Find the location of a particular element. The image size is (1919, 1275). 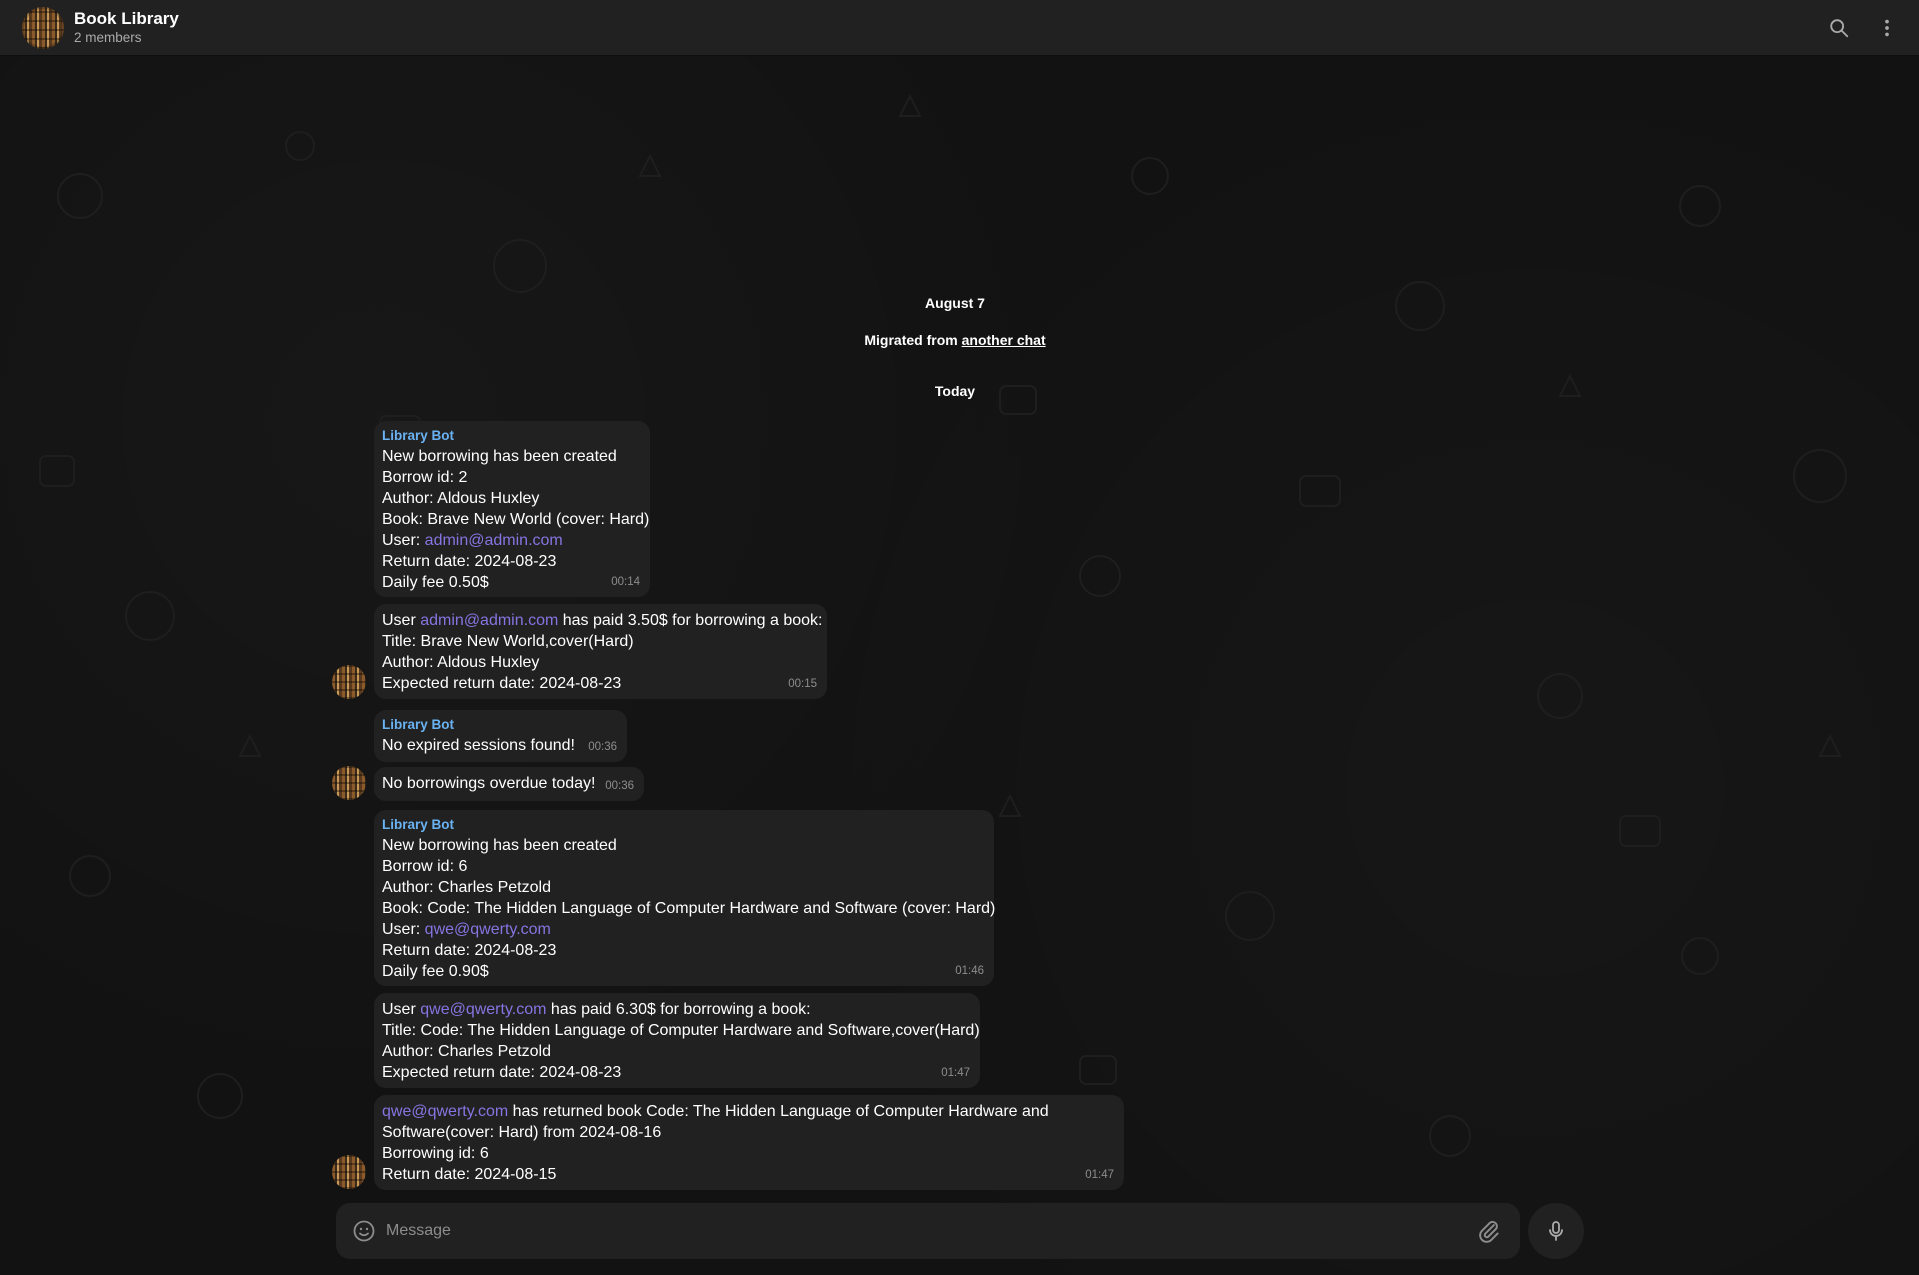

message-line: Borrow id: 6 is located at coordinates (425, 866).